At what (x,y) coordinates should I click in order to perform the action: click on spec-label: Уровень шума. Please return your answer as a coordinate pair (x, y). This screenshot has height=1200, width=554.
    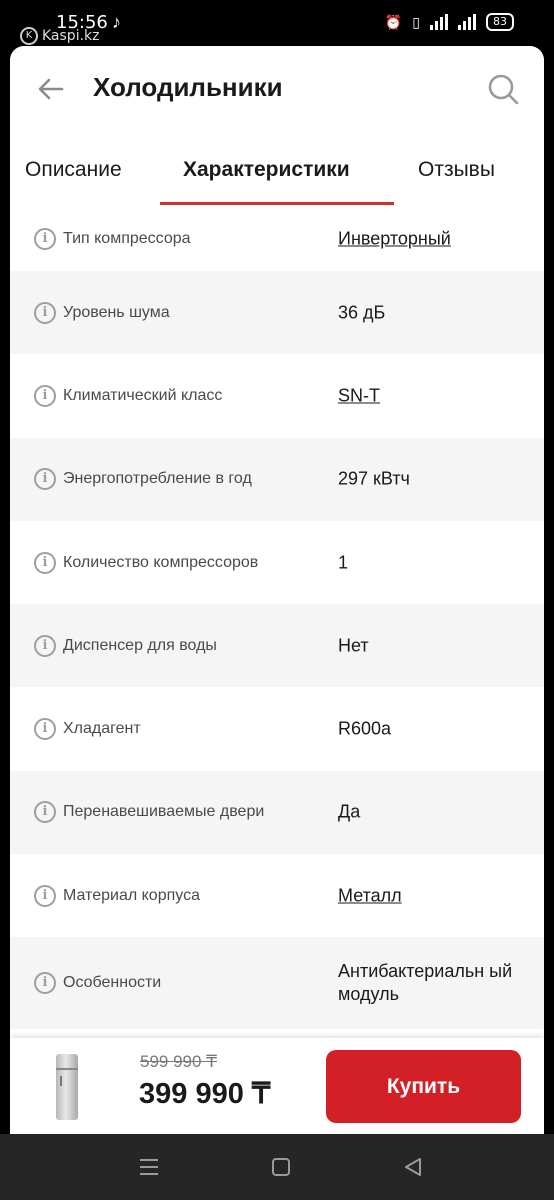
    Looking at the image, I should click on (116, 312).